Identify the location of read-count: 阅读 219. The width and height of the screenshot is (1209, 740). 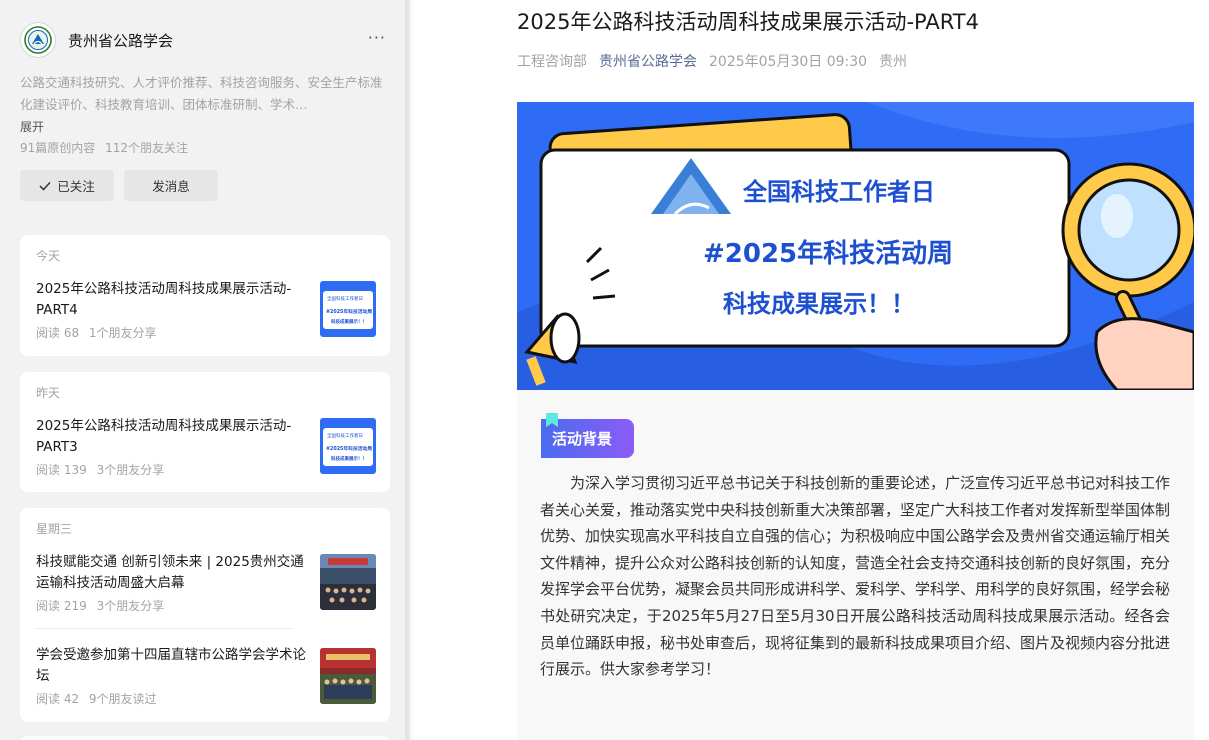
(61, 606).